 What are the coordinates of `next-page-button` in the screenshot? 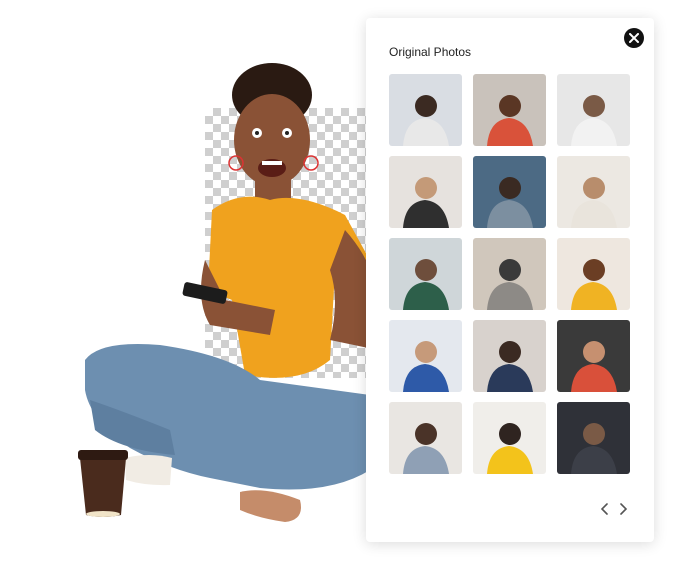 It's located at (623, 509).